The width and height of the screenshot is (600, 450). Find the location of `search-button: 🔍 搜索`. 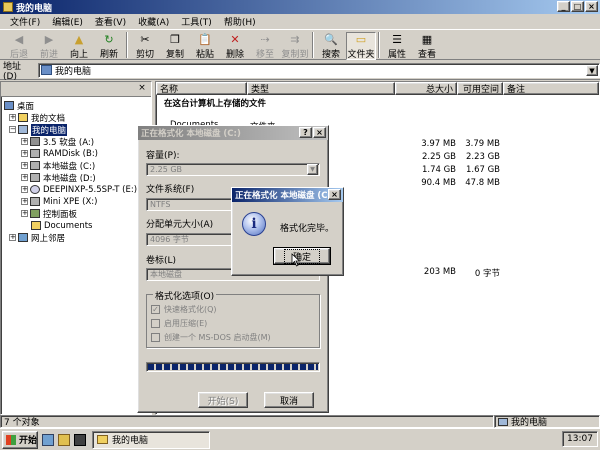

search-button: 🔍 搜索 is located at coordinates (331, 46).